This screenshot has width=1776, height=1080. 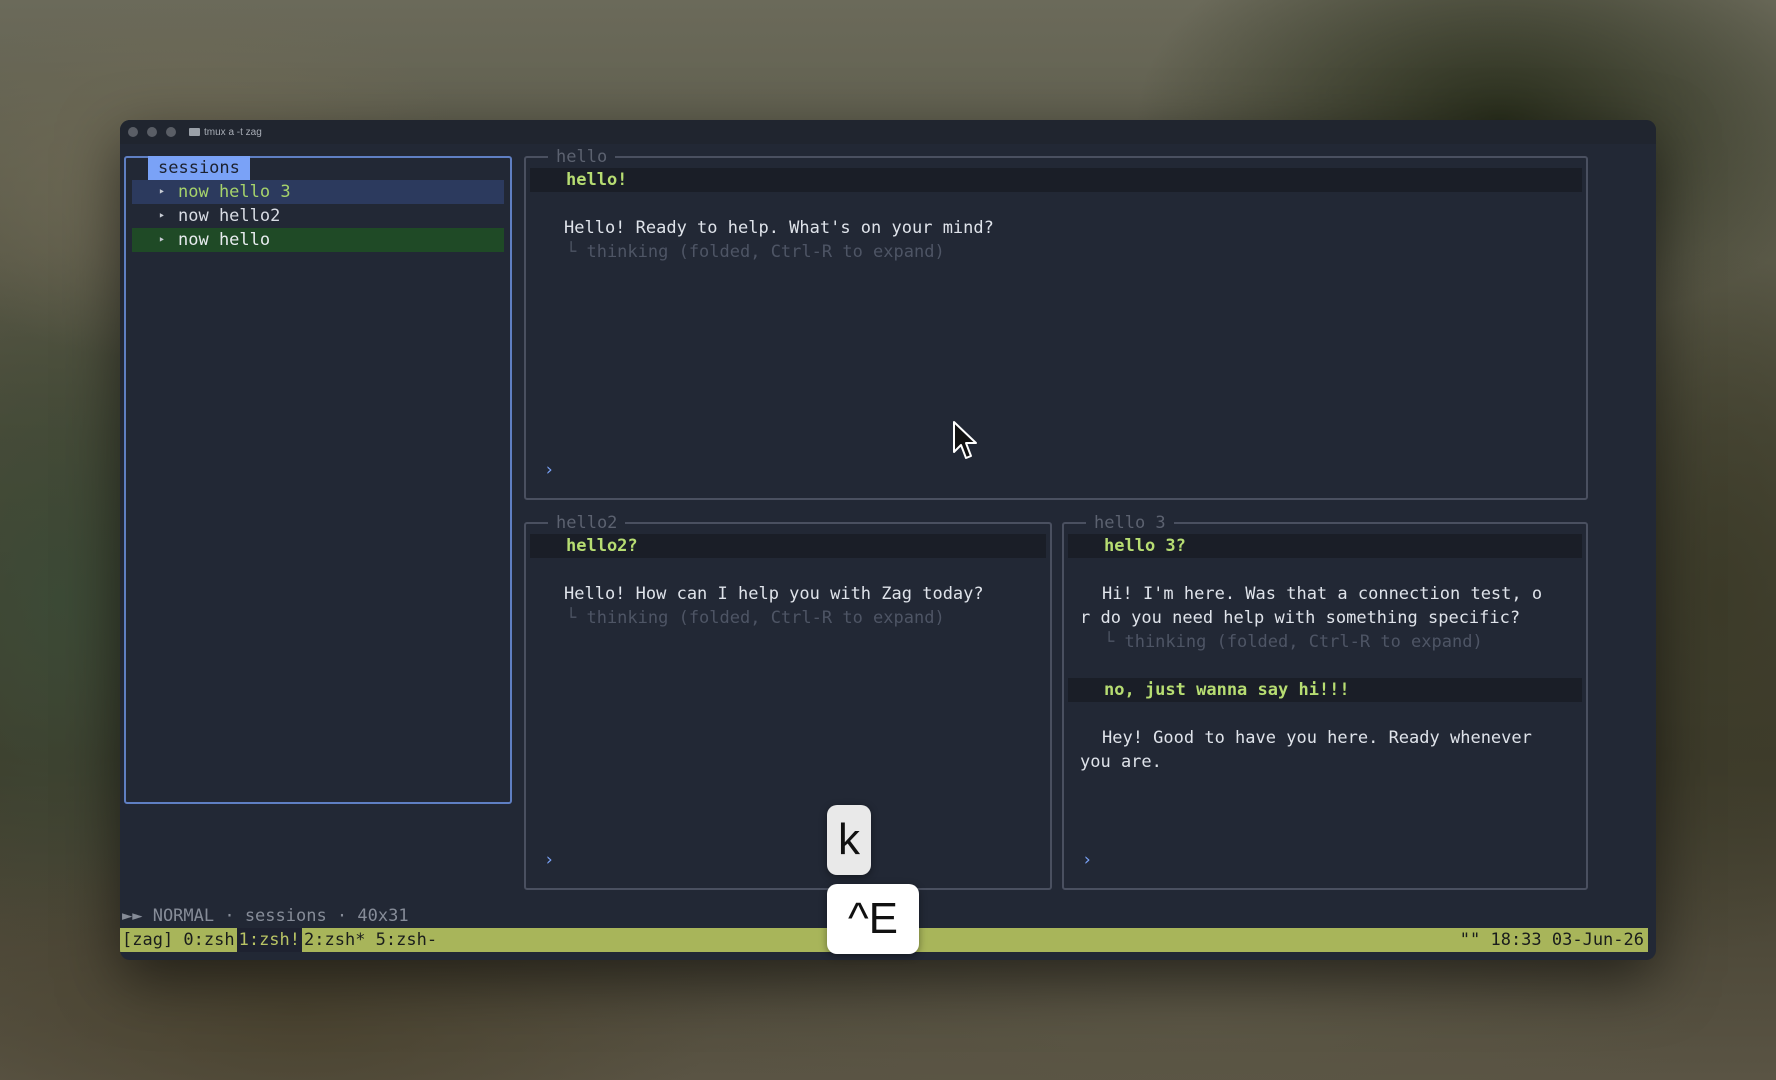 I want to click on session-list: ‣ now hello 3 ‣ now hello2 ‣ now hello, so click(x=318, y=216).